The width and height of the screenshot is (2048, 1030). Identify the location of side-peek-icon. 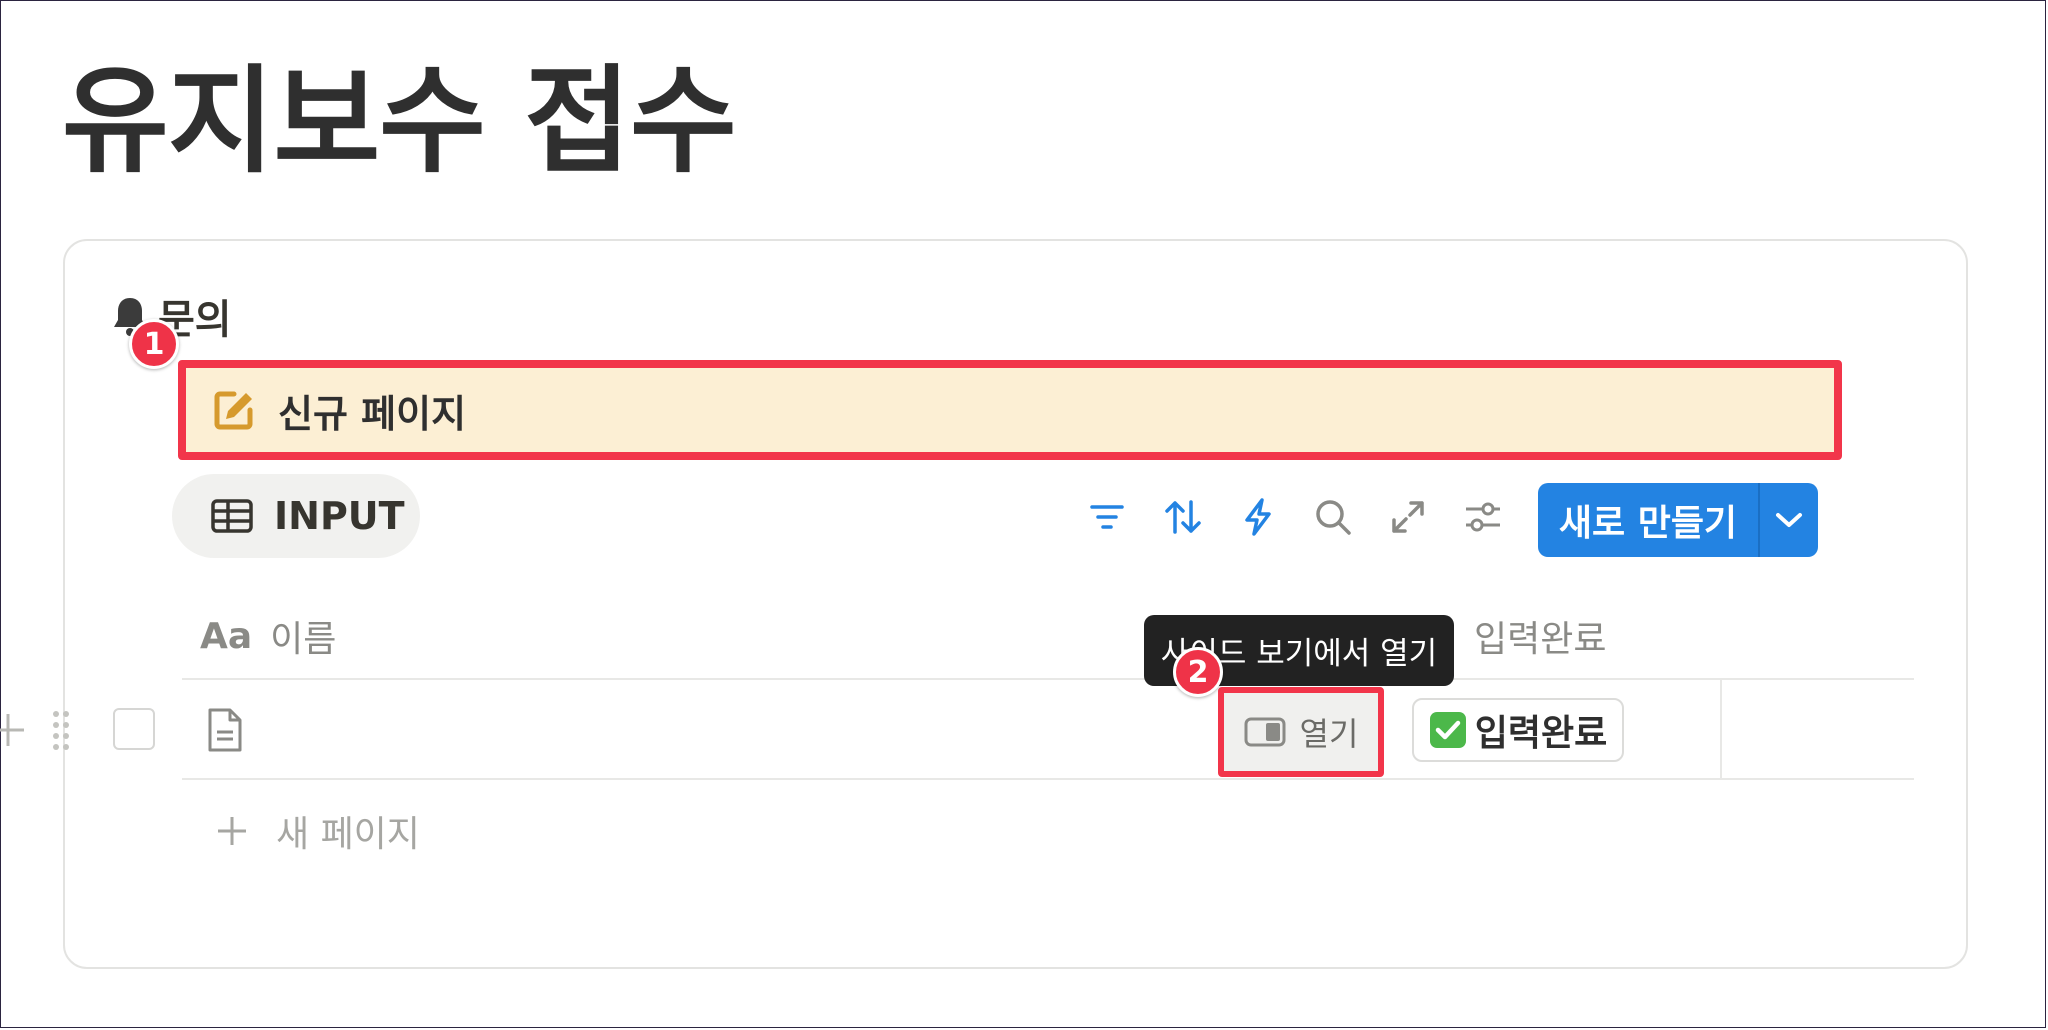
(1265, 732).